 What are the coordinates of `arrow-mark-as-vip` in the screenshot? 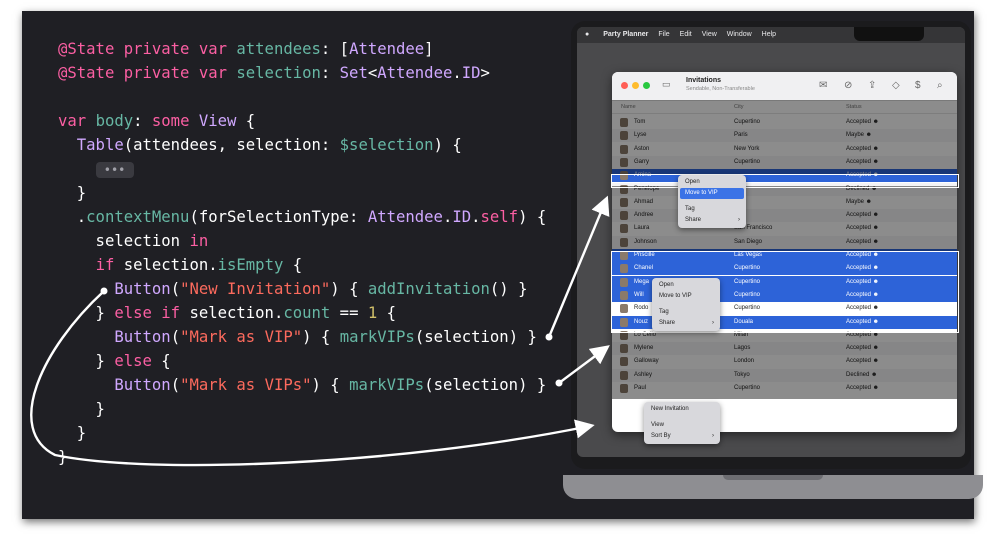 It's located at (577, 268).